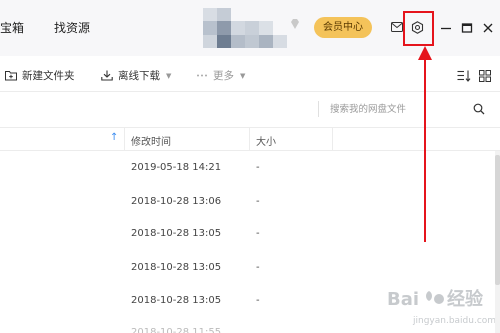 The height and width of the screenshot is (333, 500). What do you see at coordinates (441, 307) in the screenshot?
I see `baidu-jingyan-watermark: Bai 经验 jingyan.baidu.com` at bounding box center [441, 307].